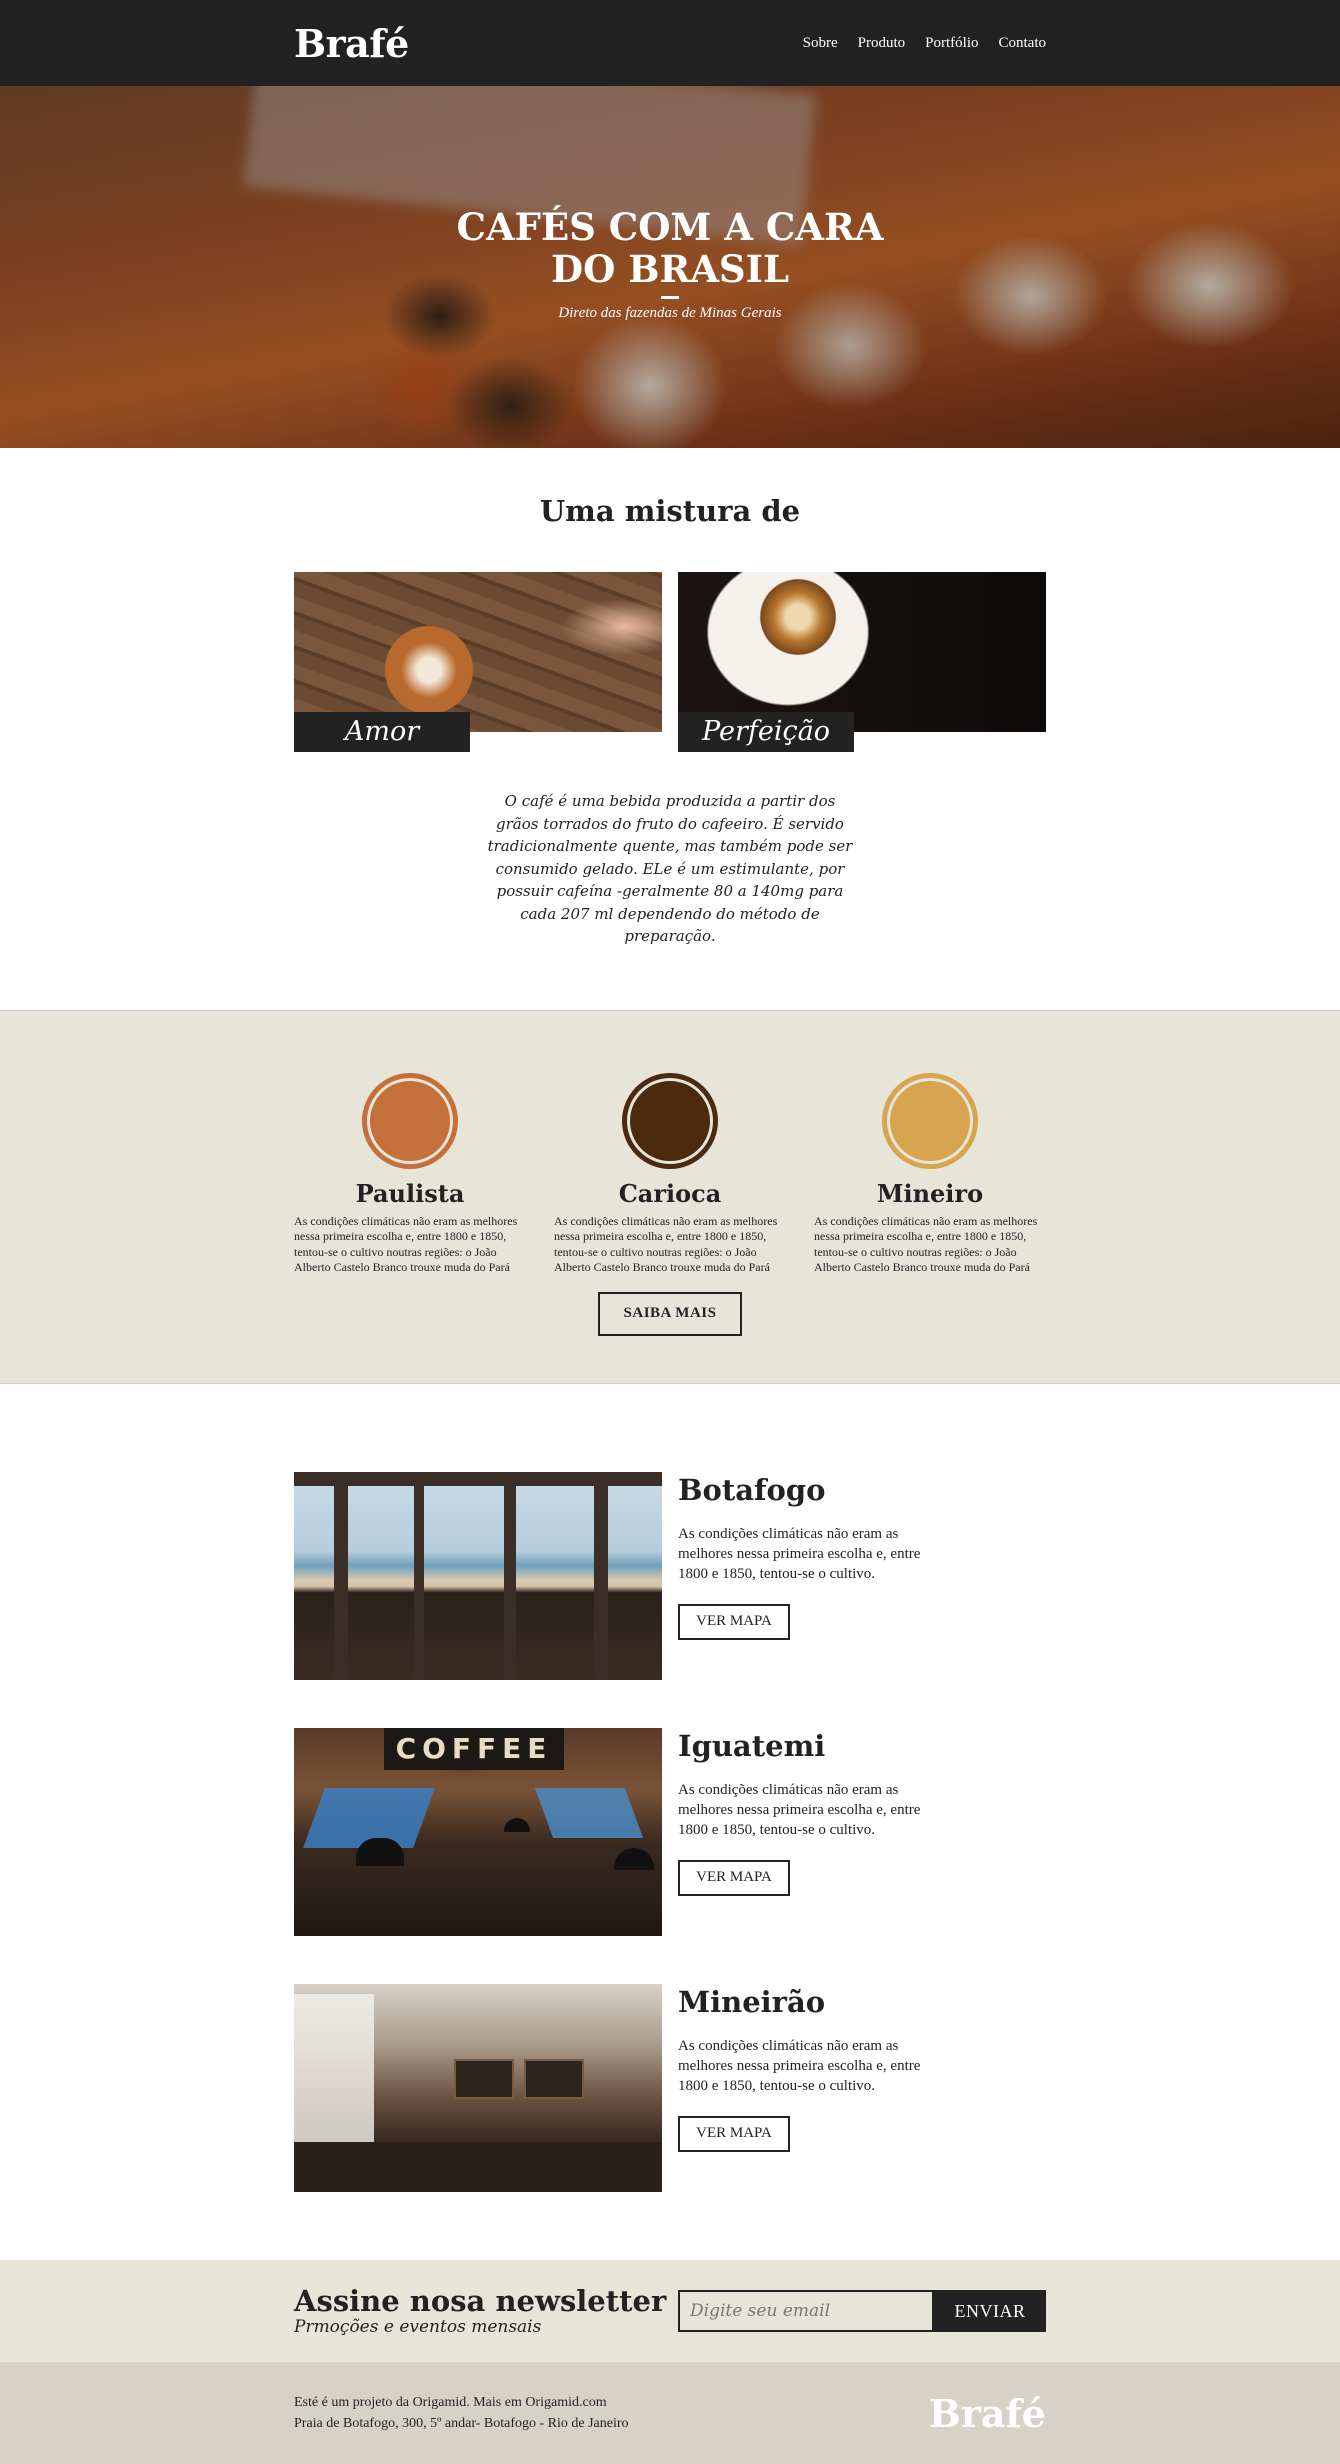 This screenshot has width=1340, height=2464. Describe the element at coordinates (382, 732) in the screenshot. I see `photo-label: Amor` at that location.